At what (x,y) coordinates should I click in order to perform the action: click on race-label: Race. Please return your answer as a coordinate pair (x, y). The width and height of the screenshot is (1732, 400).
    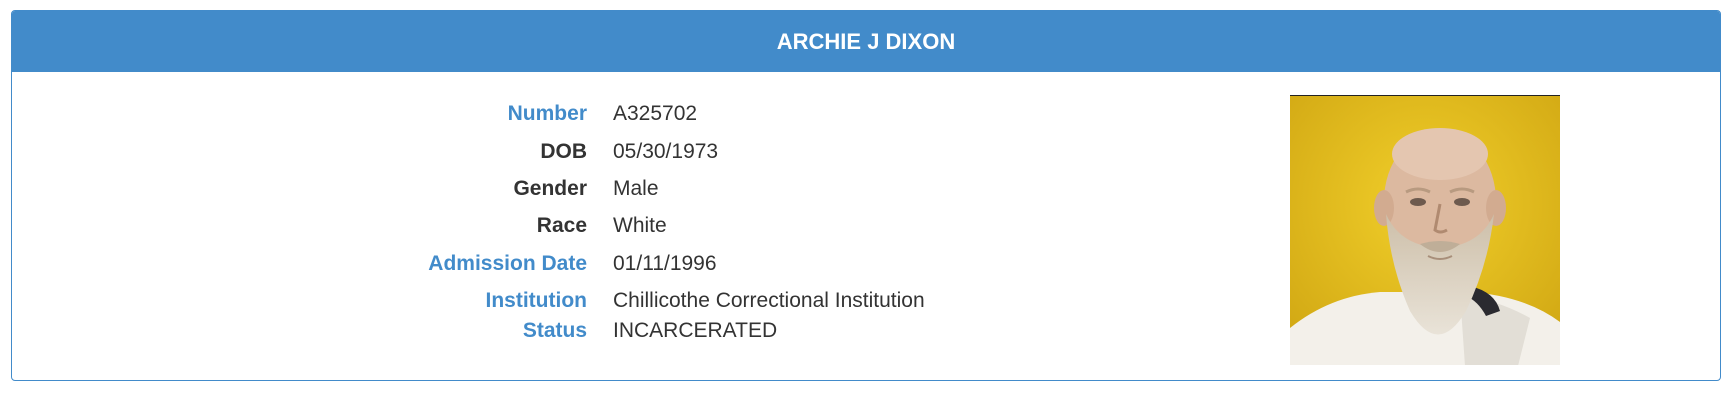
    Looking at the image, I should click on (561, 225).